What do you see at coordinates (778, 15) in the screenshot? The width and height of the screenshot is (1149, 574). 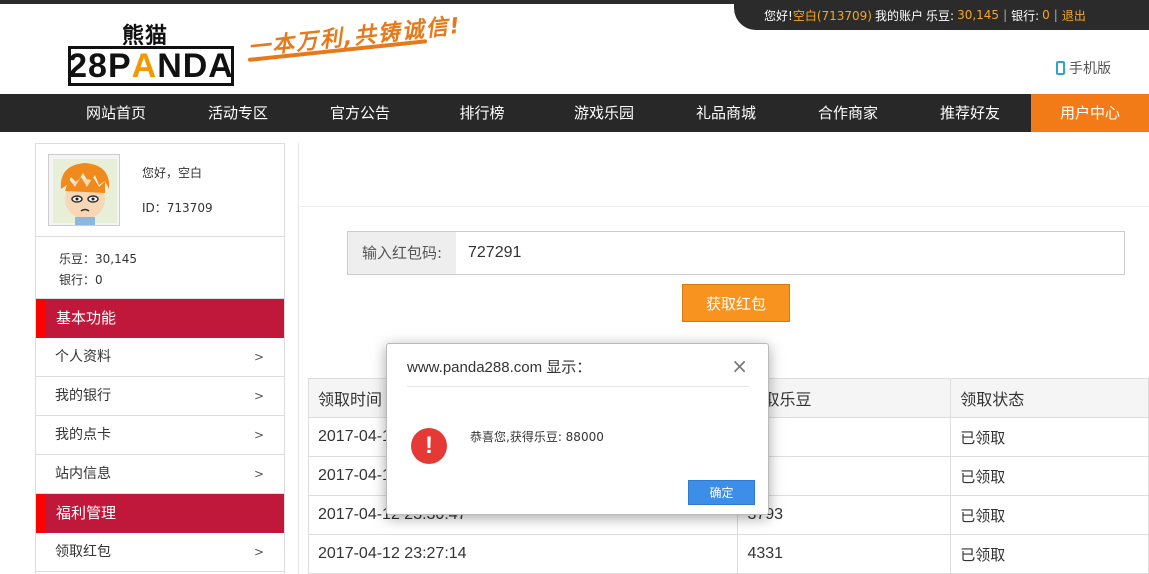 I see `userbar-greeting: 您好!` at bounding box center [778, 15].